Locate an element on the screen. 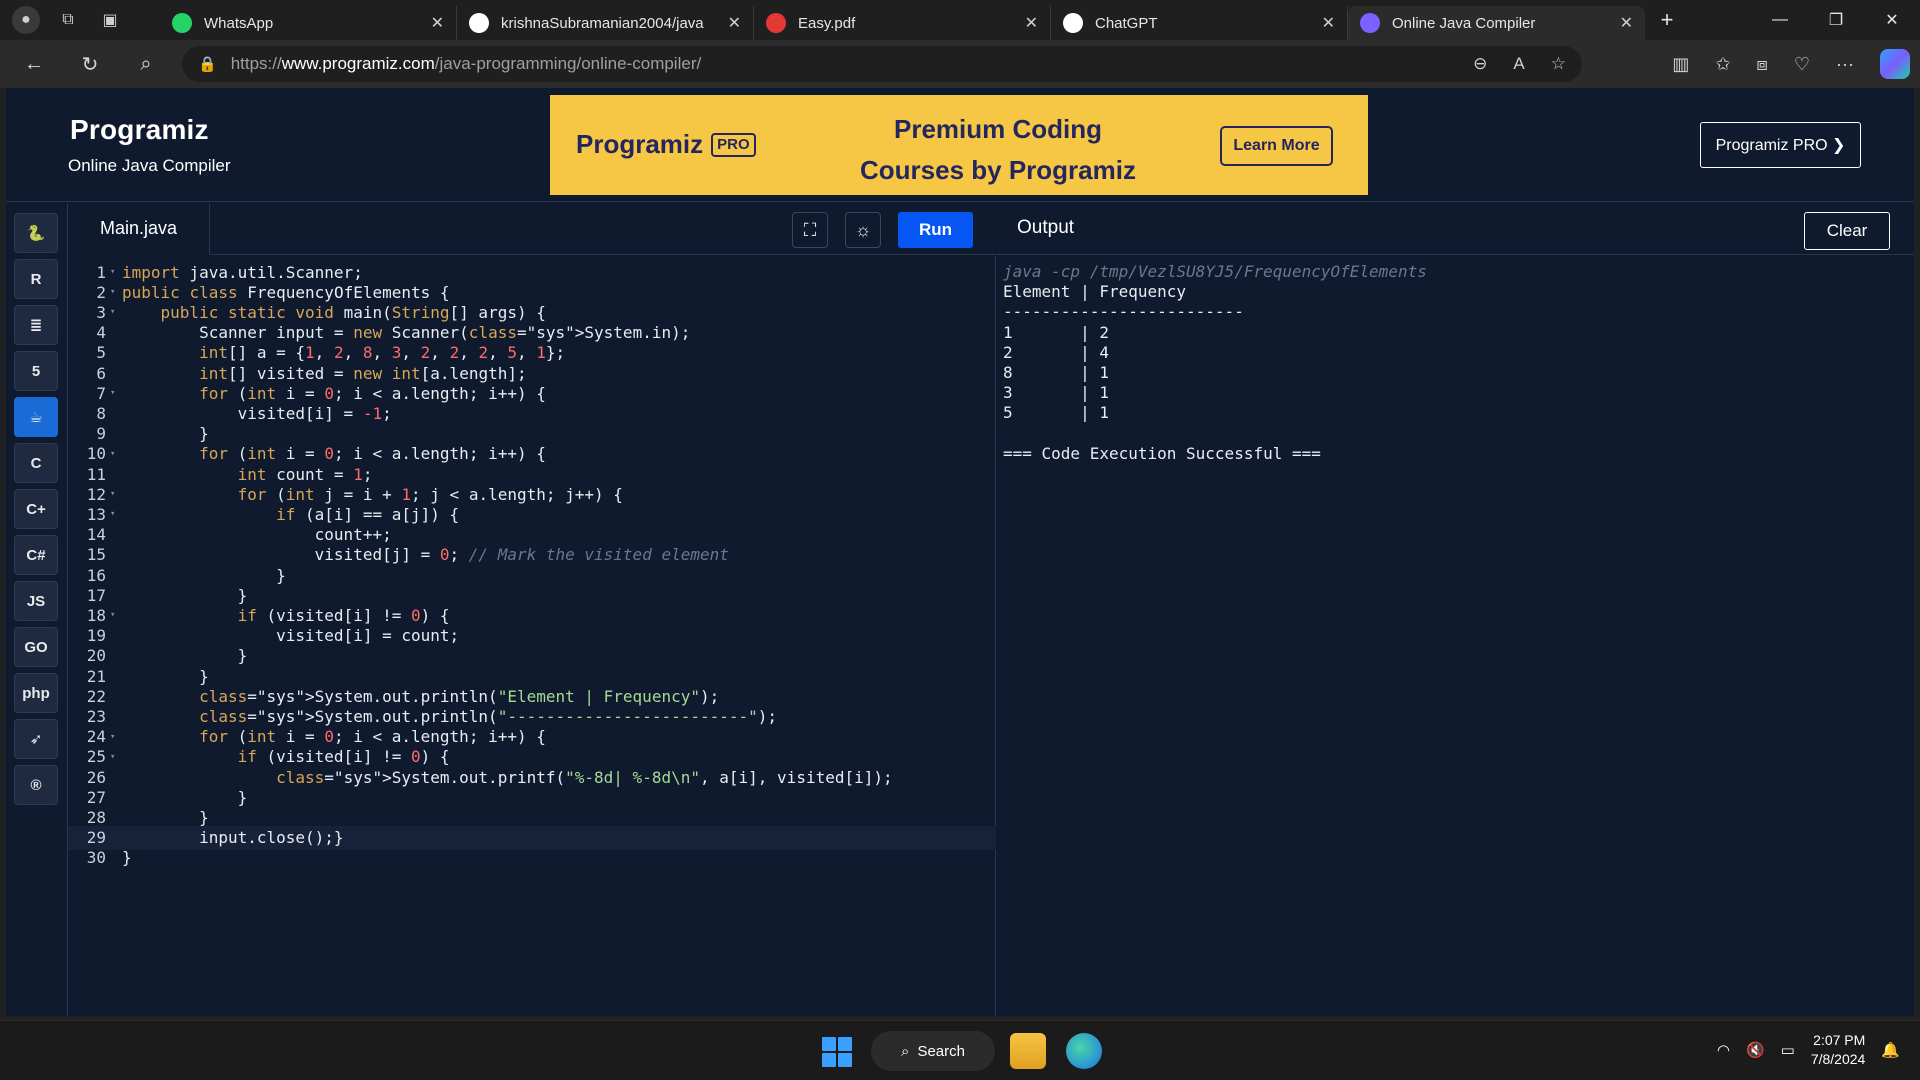 The image size is (1920, 1080). browser-tab: ChatGPT ✕ is located at coordinates (1199, 23).